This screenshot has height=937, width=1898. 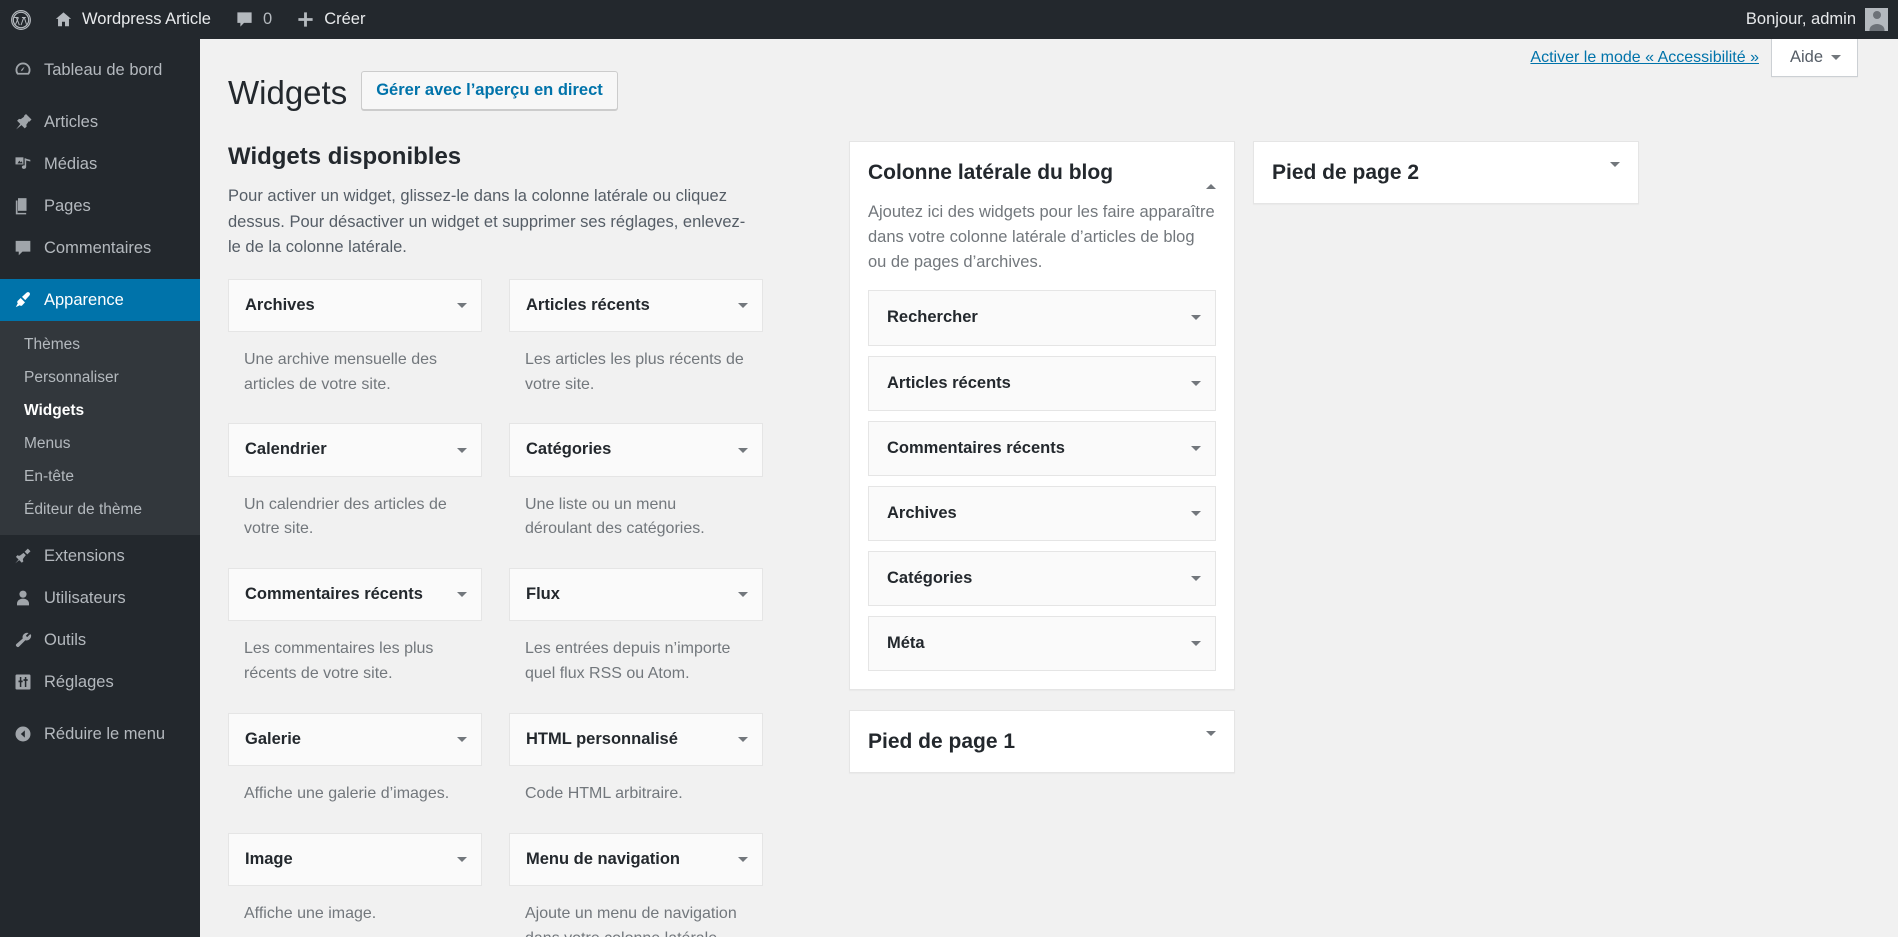 What do you see at coordinates (1042, 643) in the screenshot?
I see `sidebar-widget: Méta` at bounding box center [1042, 643].